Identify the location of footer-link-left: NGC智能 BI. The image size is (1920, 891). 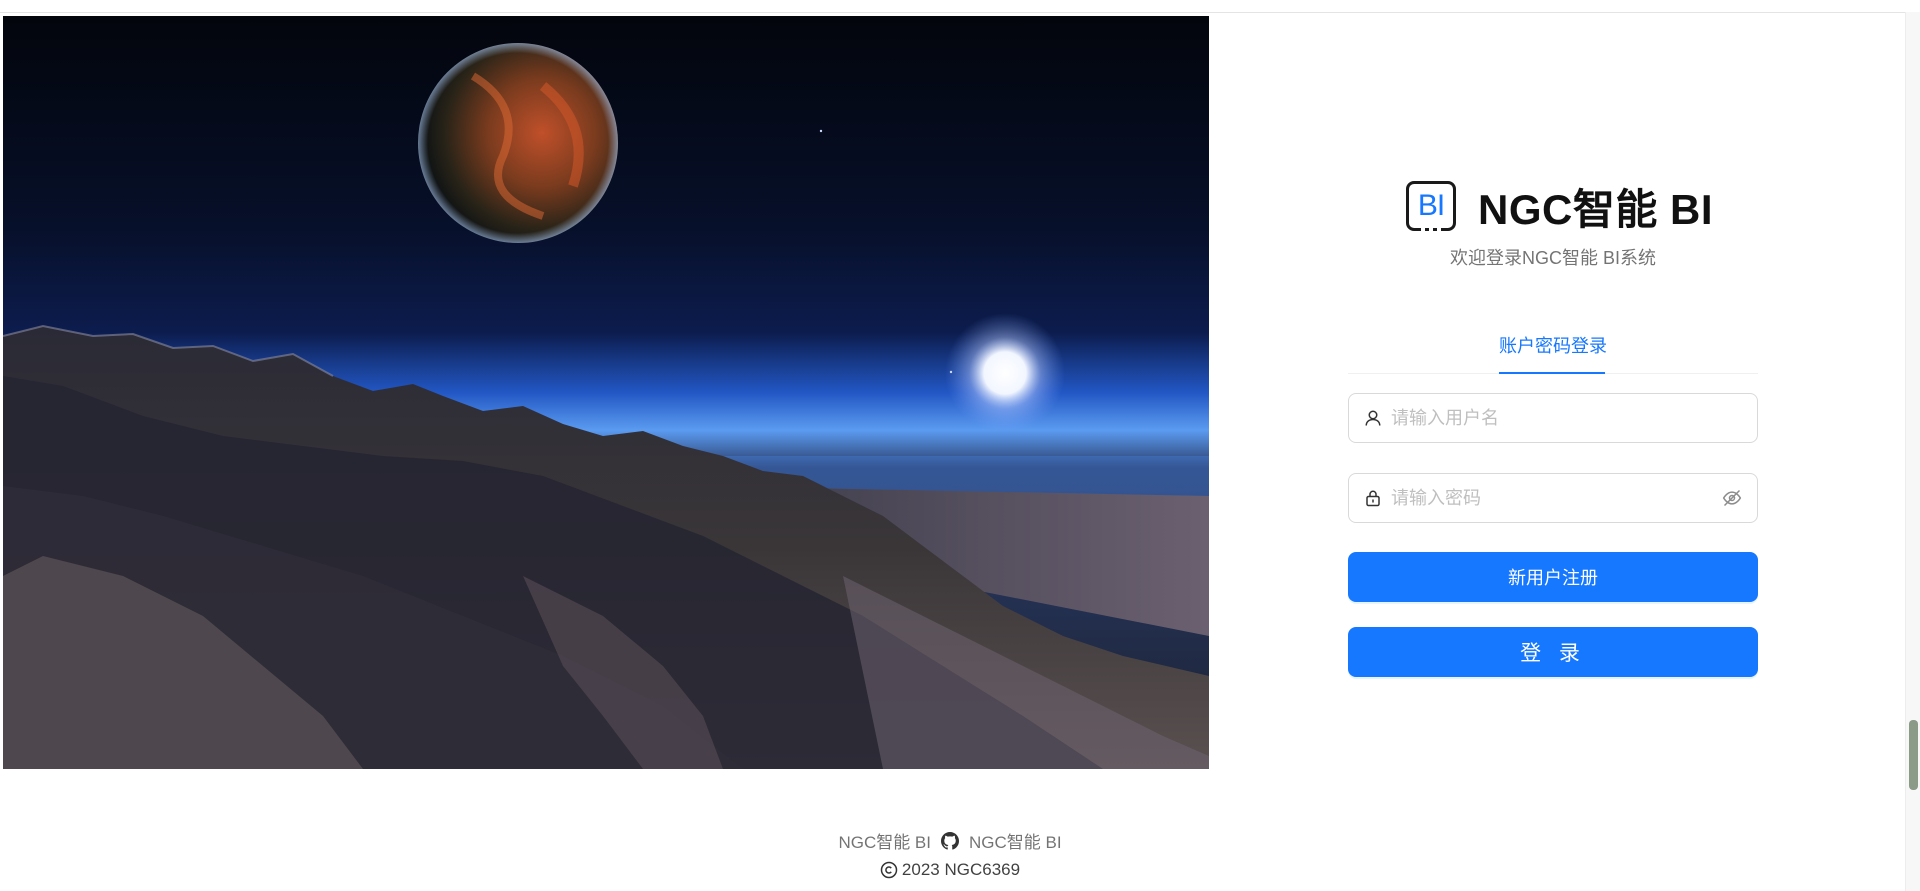
(884, 840).